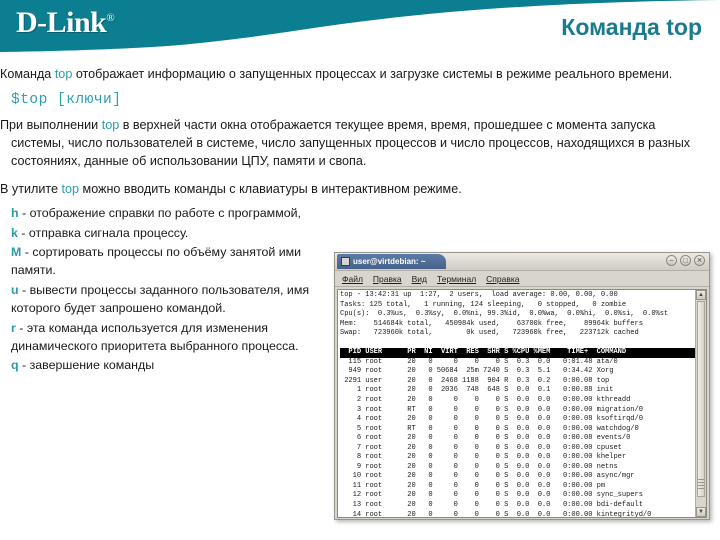  Describe the element at coordinates (701, 399) in the screenshot. I see `scrollbar-thumb` at that location.